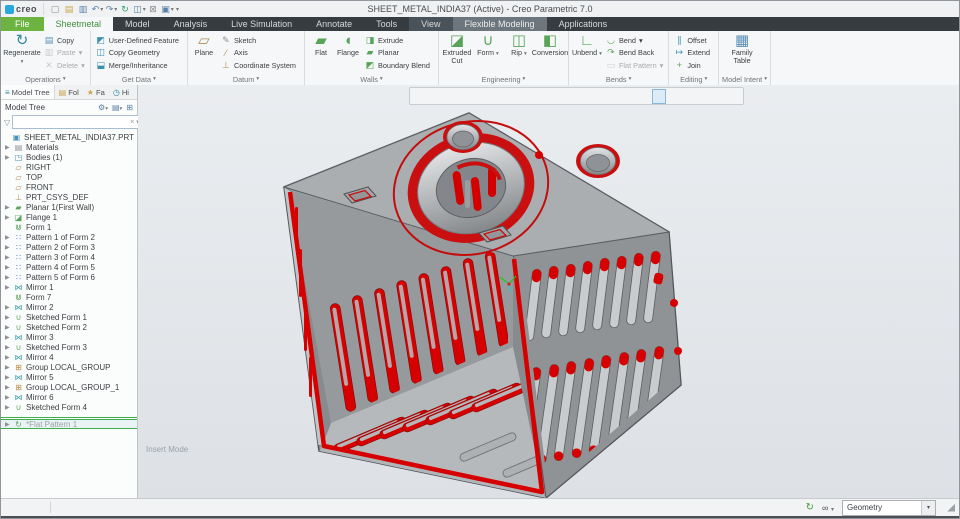  Describe the element at coordinates (569, 96) in the screenshot. I see `appearance-icon` at that location.